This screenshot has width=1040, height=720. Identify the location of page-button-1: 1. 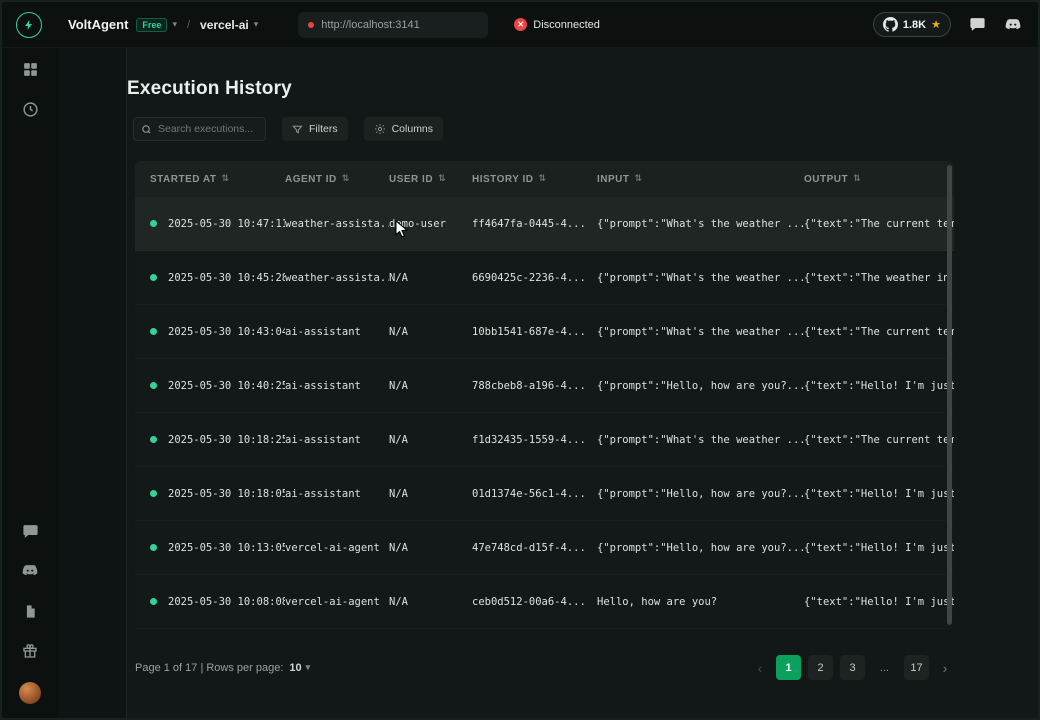
(788, 667).